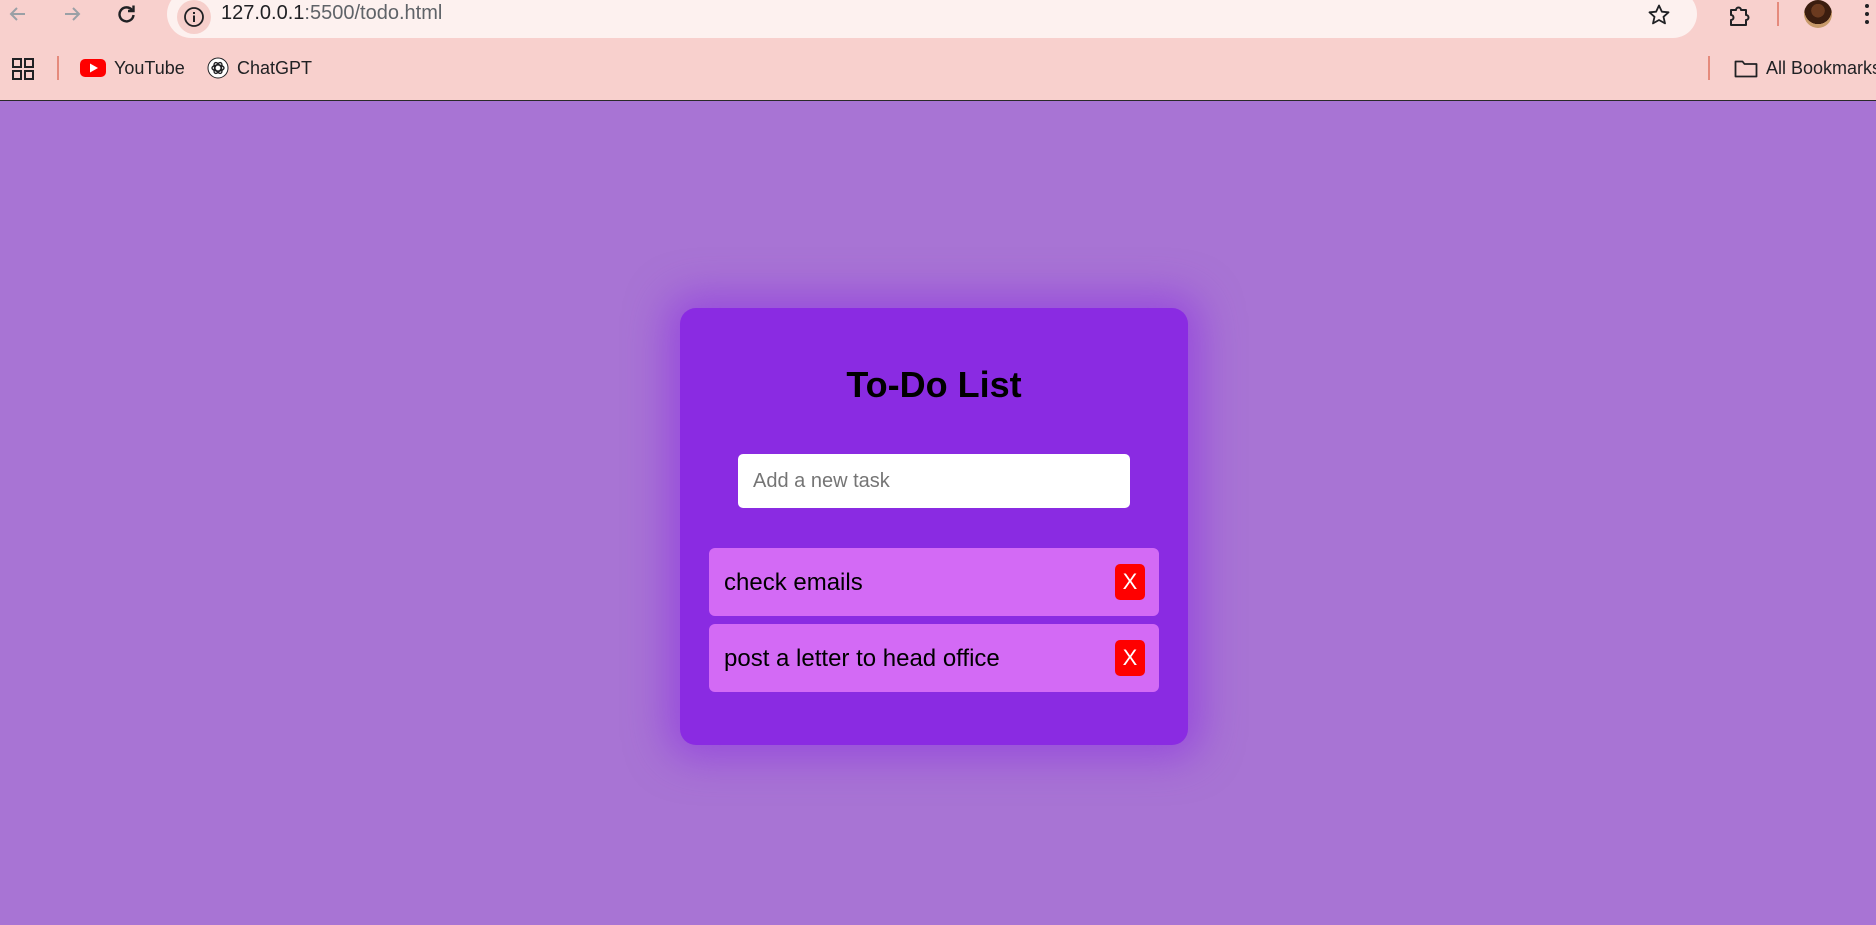 This screenshot has width=1876, height=925. I want to click on info-icon, so click(194, 17).